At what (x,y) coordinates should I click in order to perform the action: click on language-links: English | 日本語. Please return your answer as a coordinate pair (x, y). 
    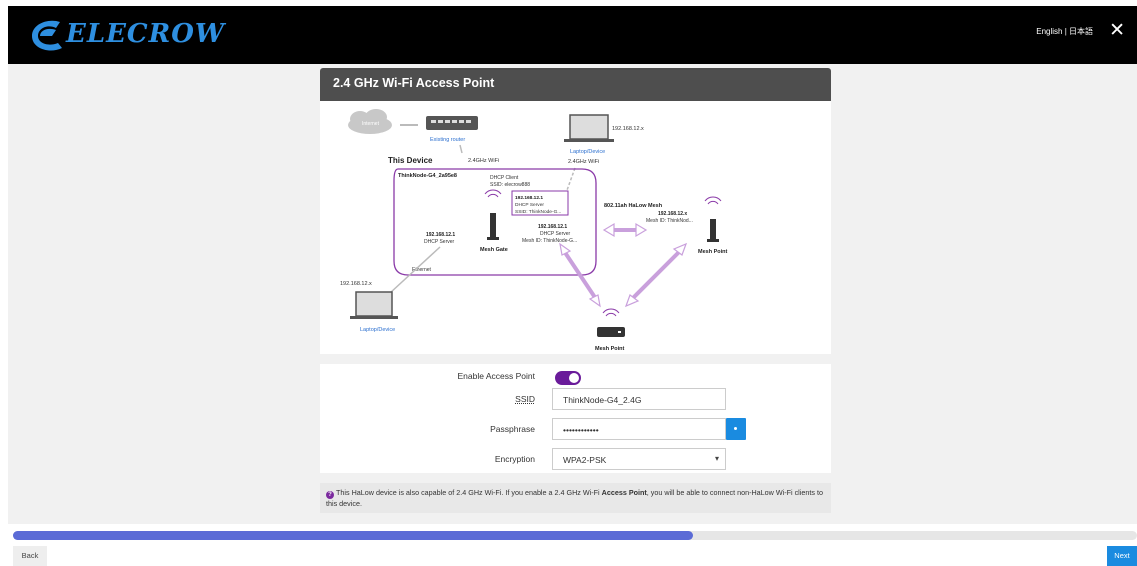
    Looking at the image, I should click on (1064, 31).